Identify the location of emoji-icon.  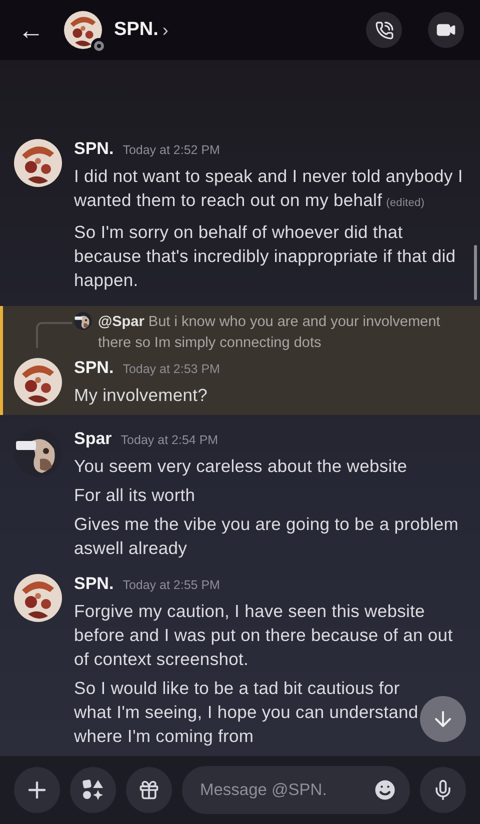
(385, 790).